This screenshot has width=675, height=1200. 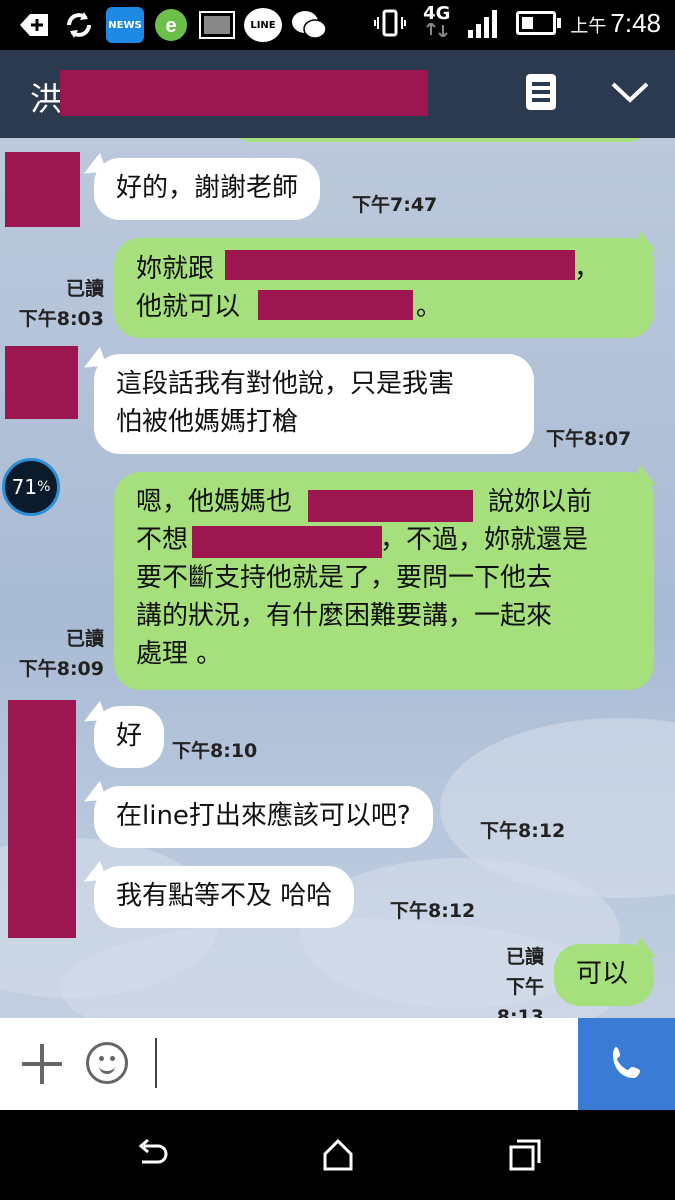 I want to click on message-text: 可以, so click(x=602, y=974).